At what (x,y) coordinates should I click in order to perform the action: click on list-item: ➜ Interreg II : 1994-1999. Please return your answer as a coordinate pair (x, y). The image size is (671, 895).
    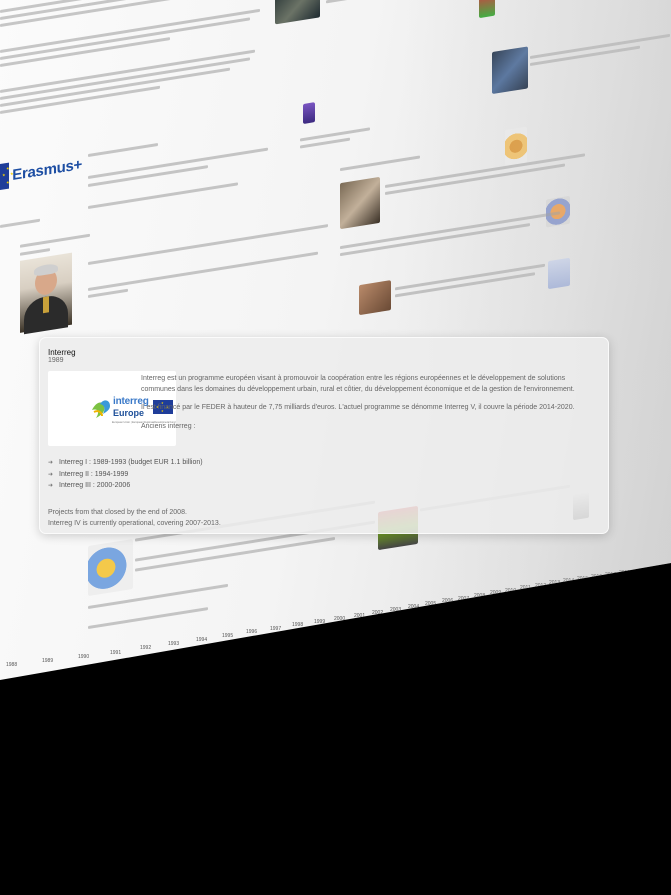
    Looking at the image, I should click on (125, 474).